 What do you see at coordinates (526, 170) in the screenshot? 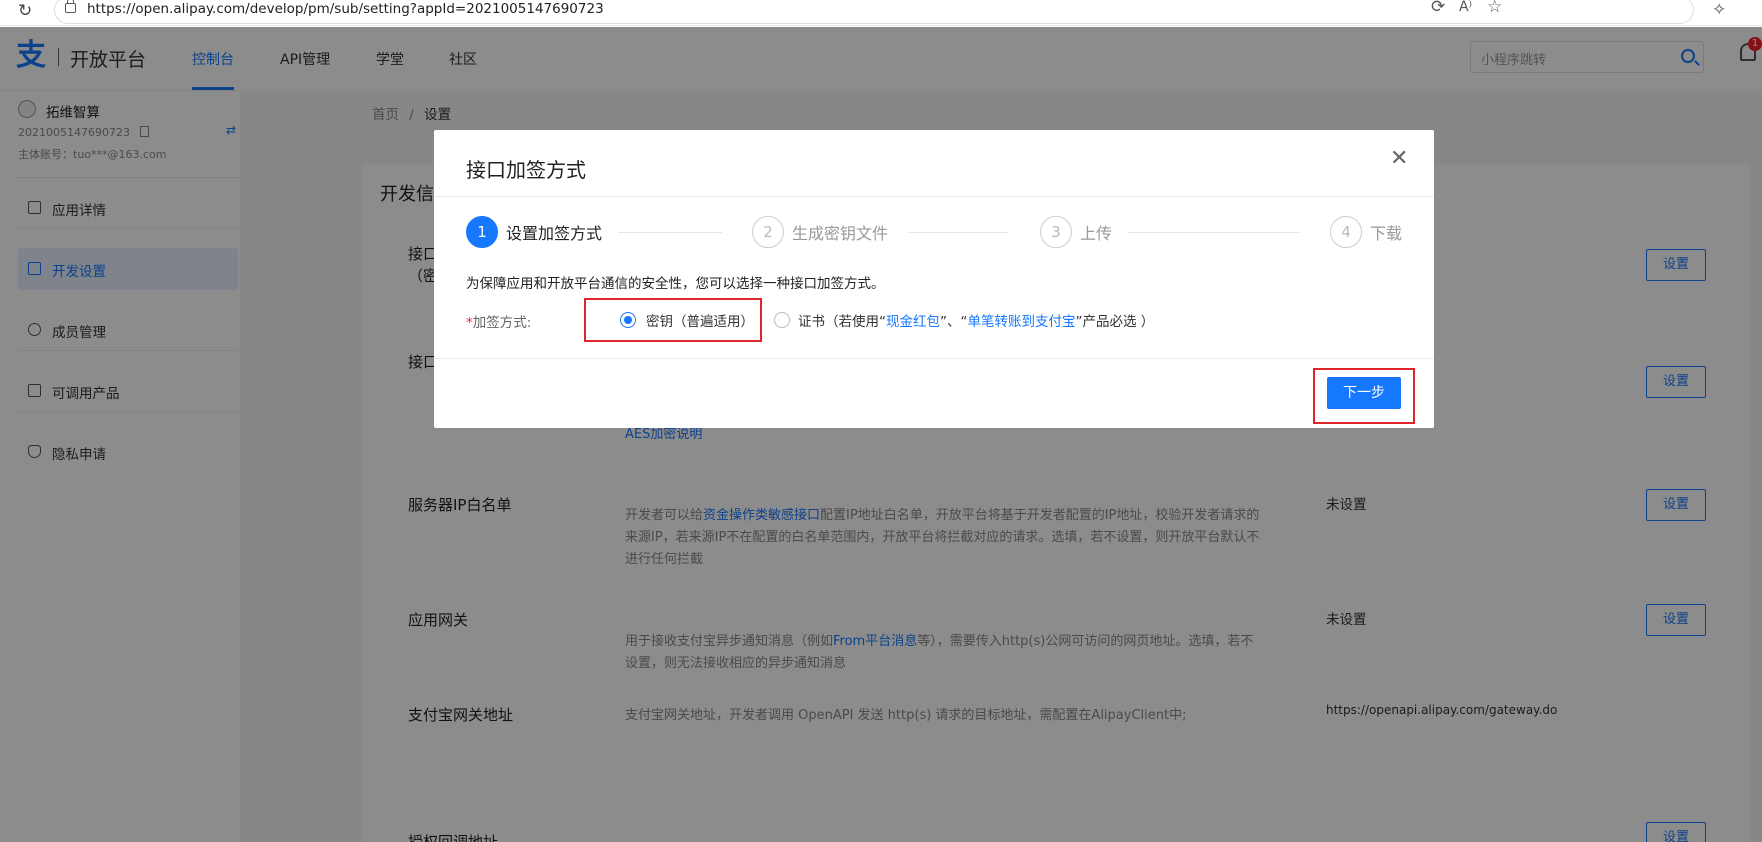
I see `modal-title: 接口加签方式` at bounding box center [526, 170].